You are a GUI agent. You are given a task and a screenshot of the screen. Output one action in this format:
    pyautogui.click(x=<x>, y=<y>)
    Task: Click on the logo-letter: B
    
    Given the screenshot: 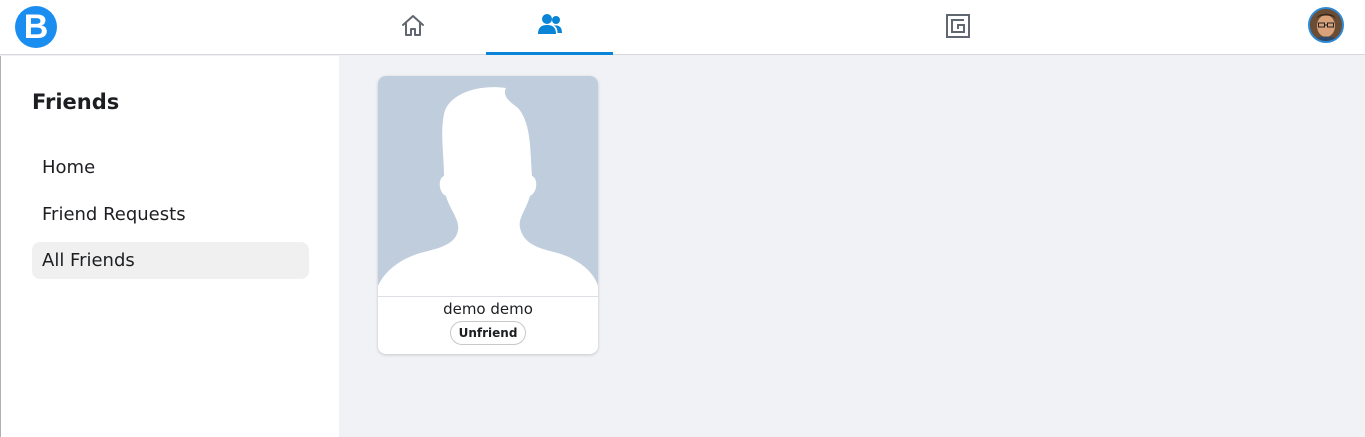 What is the action you would take?
    pyautogui.click(x=36, y=27)
    